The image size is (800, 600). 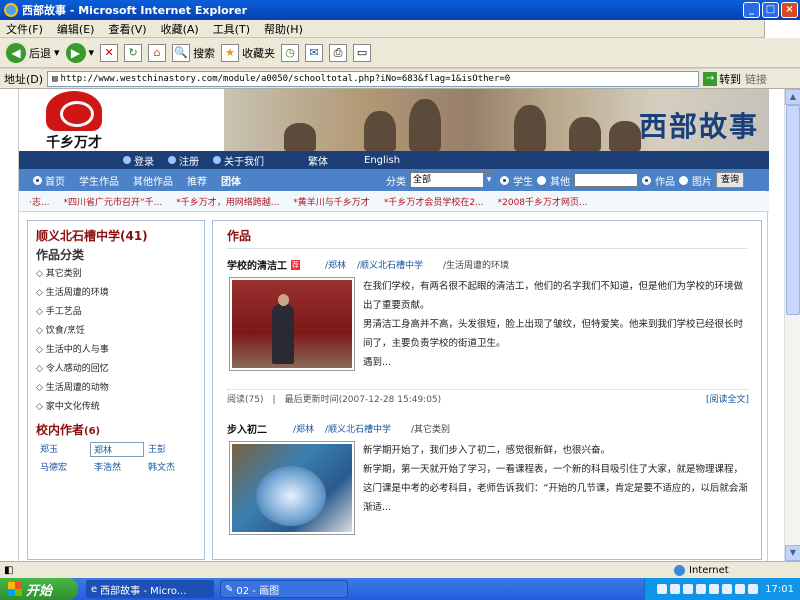 What do you see at coordinates (722, 79) in the screenshot?
I see `go-button: → 转到` at bounding box center [722, 79].